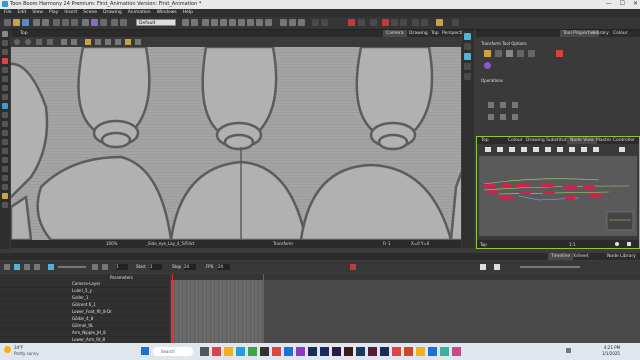 This screenshot has height=360, width=640. What do you see at coordinates (5, 115) in the screenshot?
I see `shape-icon` at bounding box center [5, 115].